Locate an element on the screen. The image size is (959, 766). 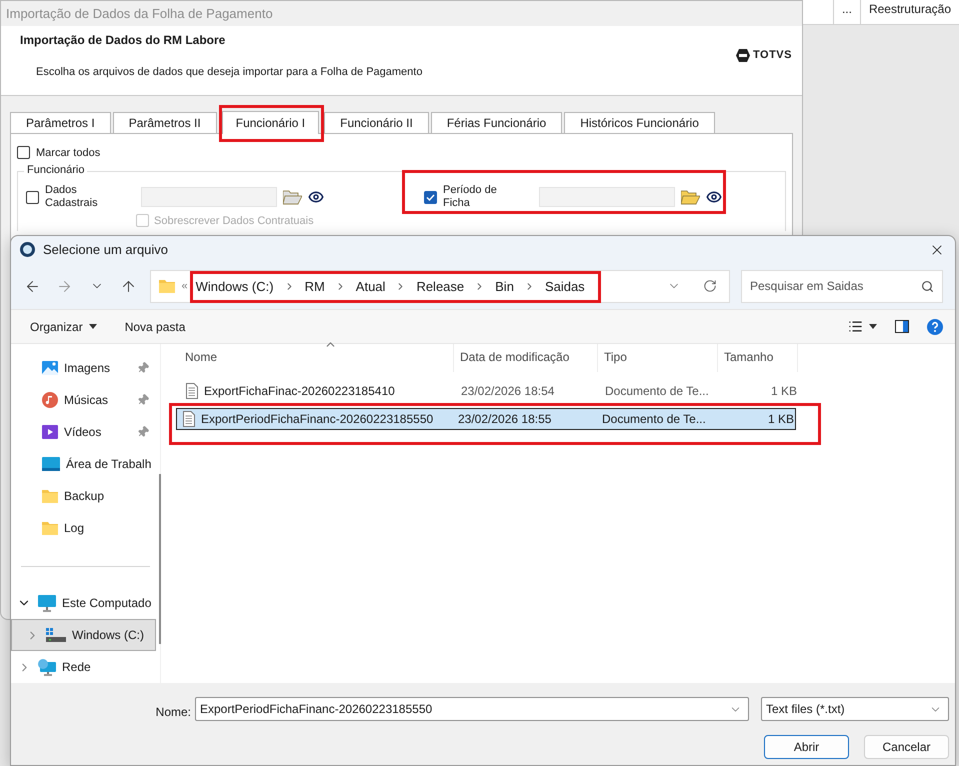
tab: Funcionário I is located at coordinates (271, 122).